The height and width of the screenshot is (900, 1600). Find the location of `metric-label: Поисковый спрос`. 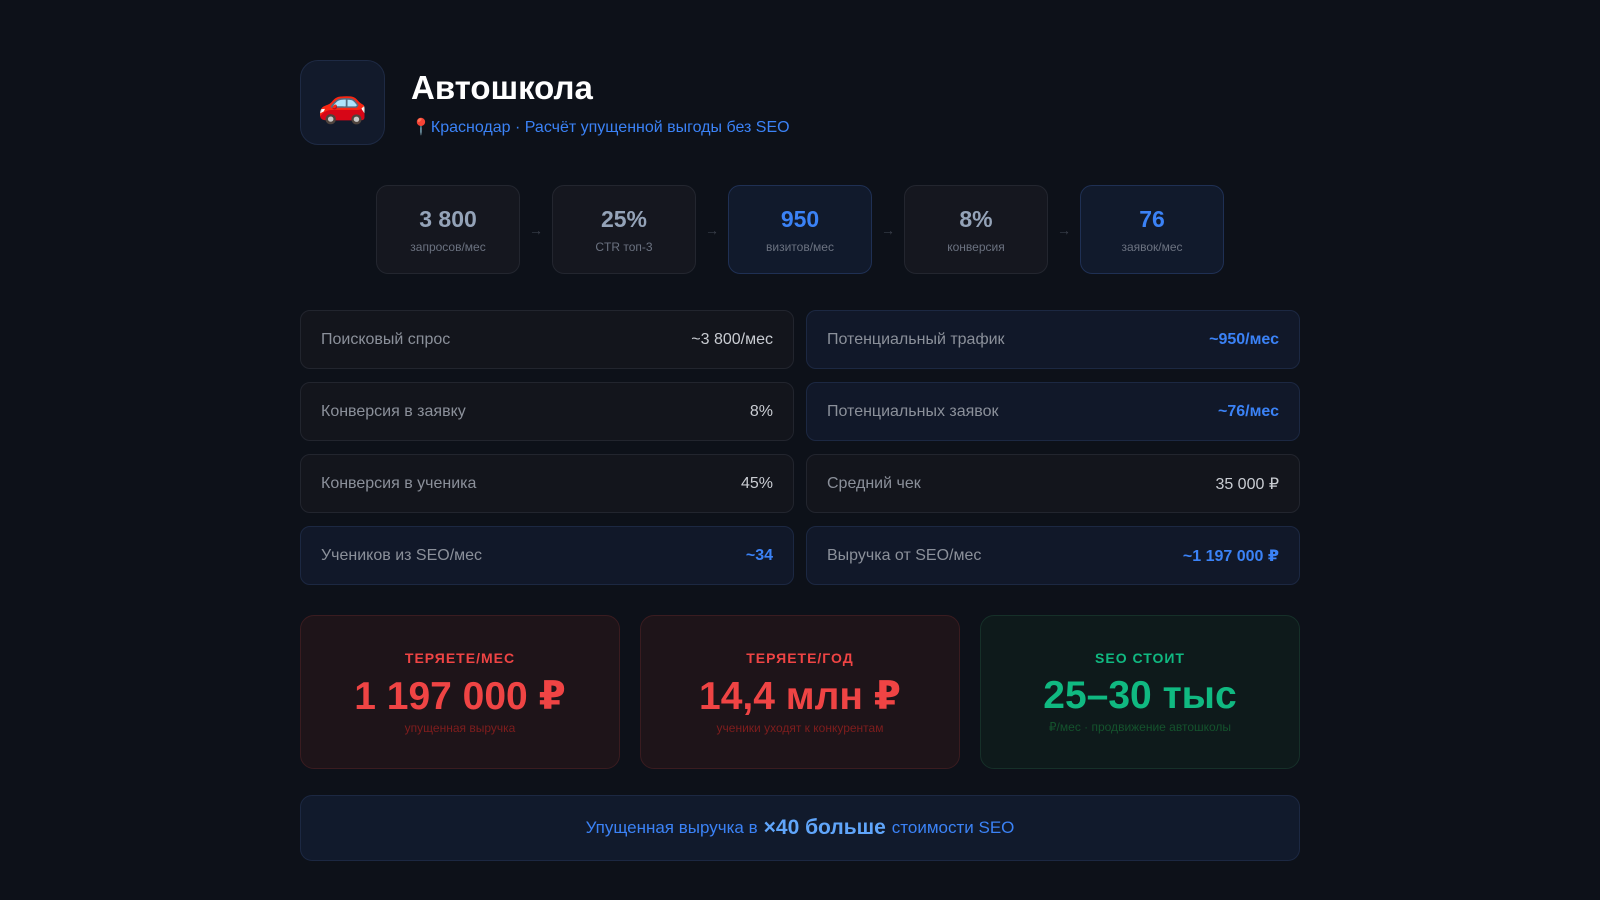

metric-label: Поисковый спрос is located at coordinates (386, 339).